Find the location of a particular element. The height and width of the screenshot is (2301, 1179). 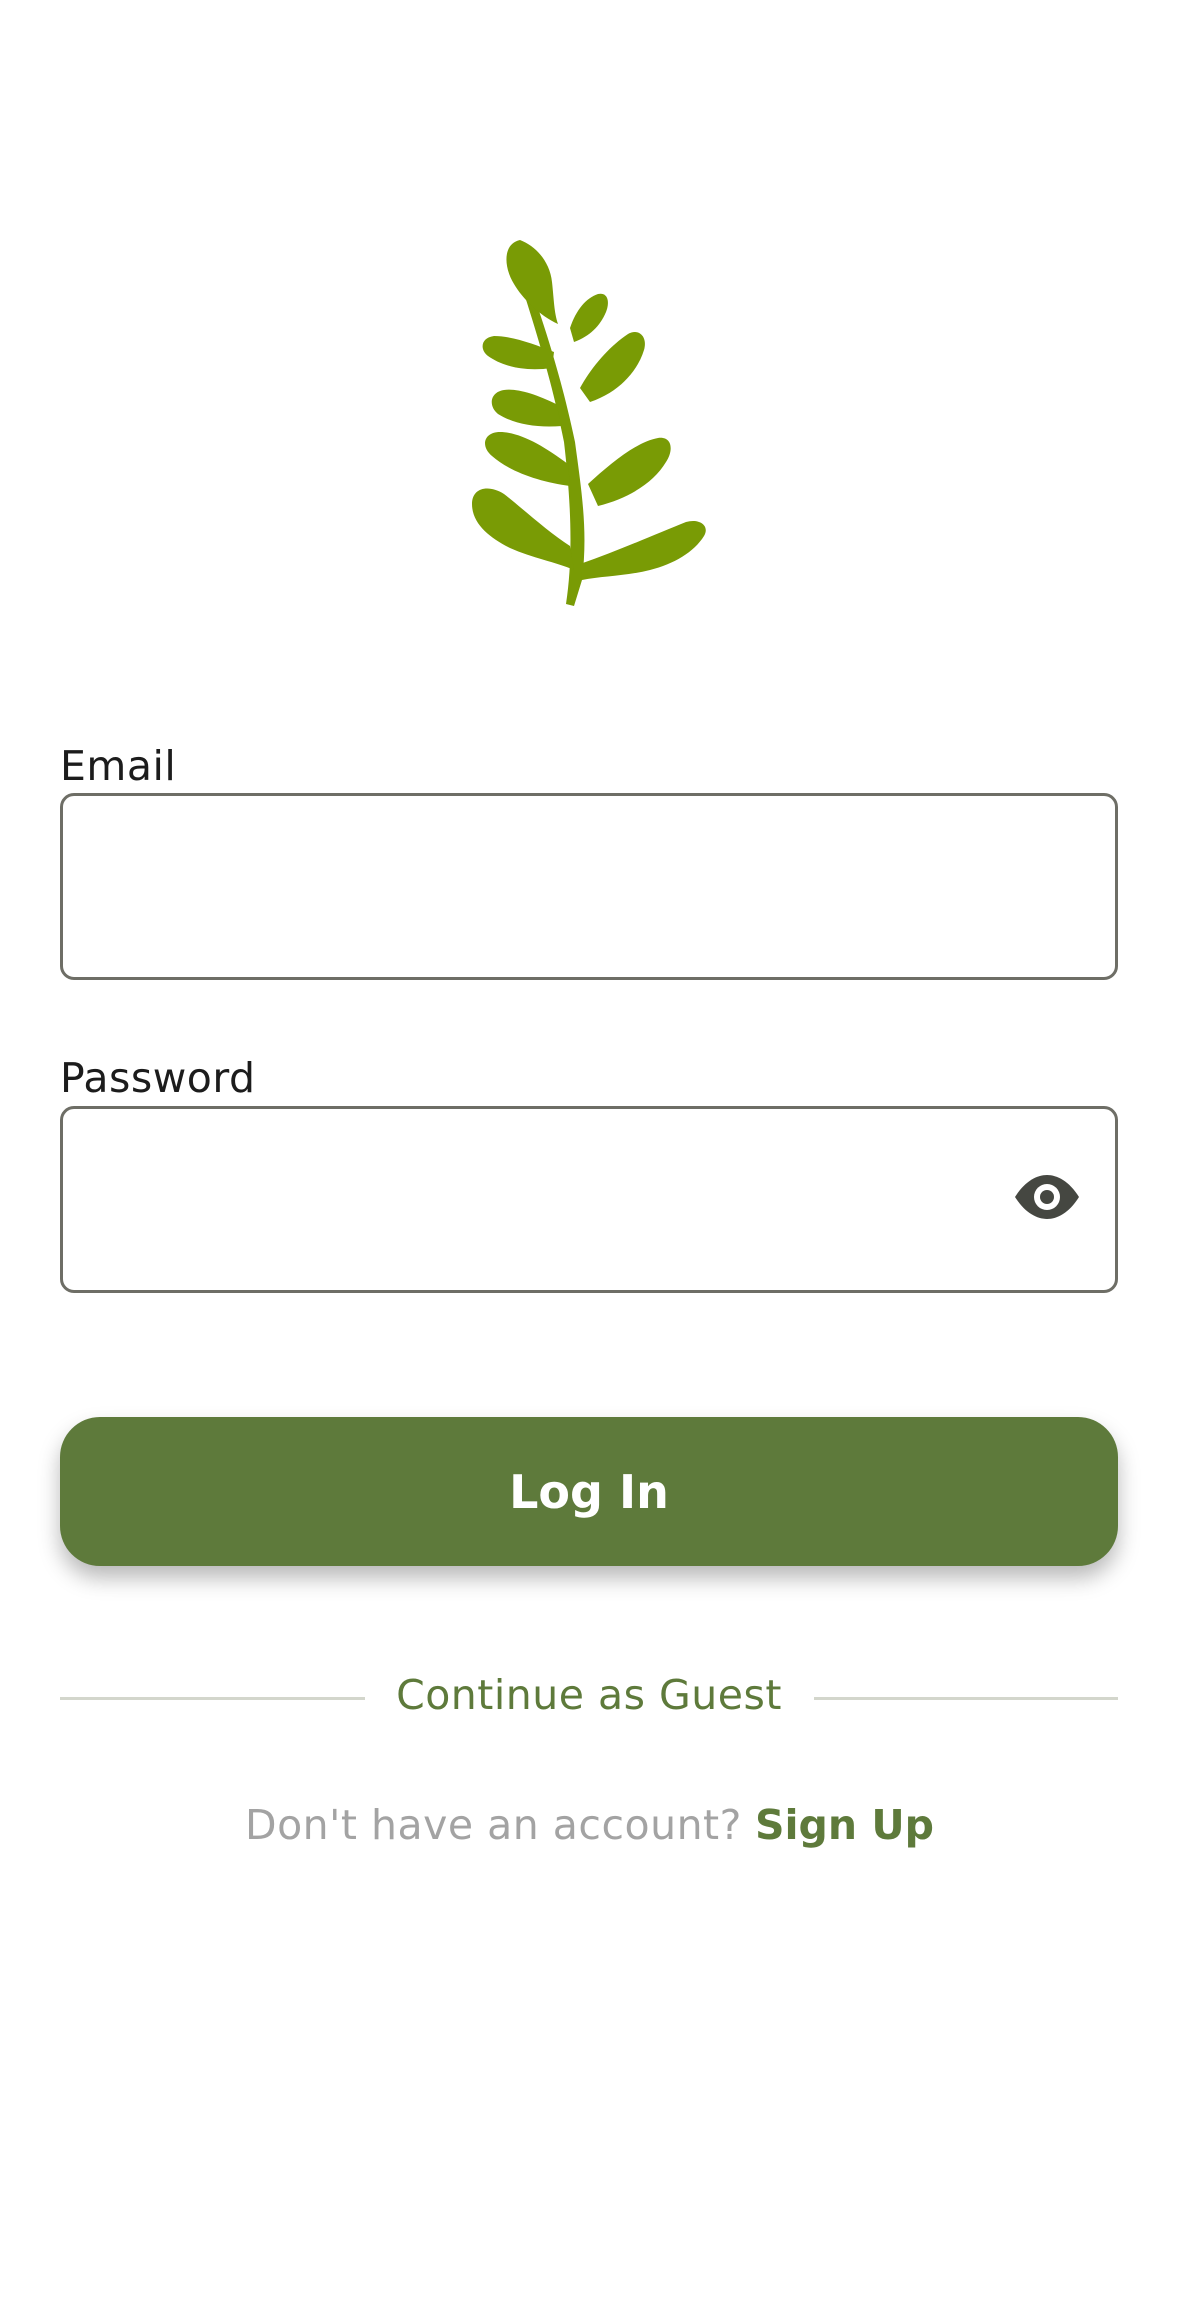

signup-row: Don't have an account? Sign Up is located at coordinates (589, 1825).